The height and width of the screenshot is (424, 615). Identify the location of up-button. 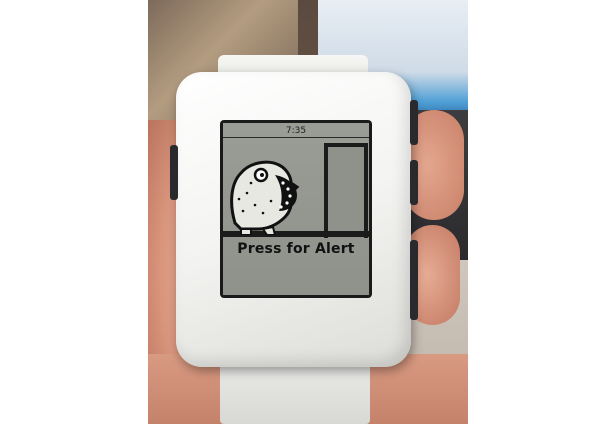
(414, 122).